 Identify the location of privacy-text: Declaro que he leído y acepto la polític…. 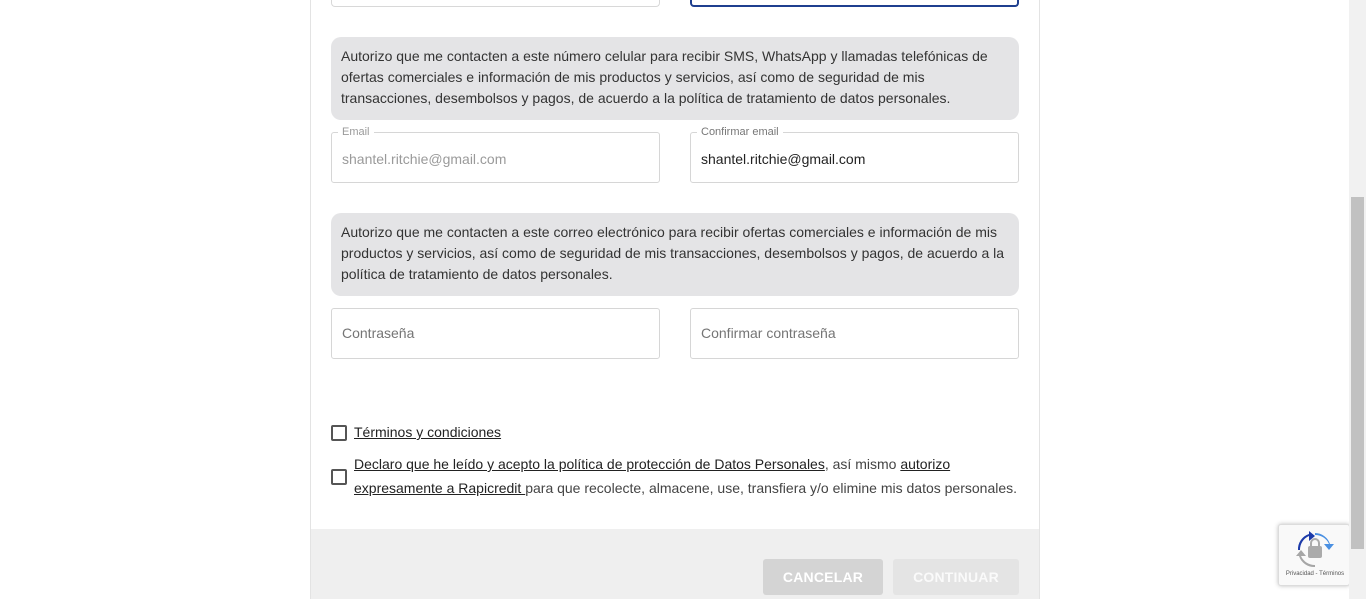
(687, 476).